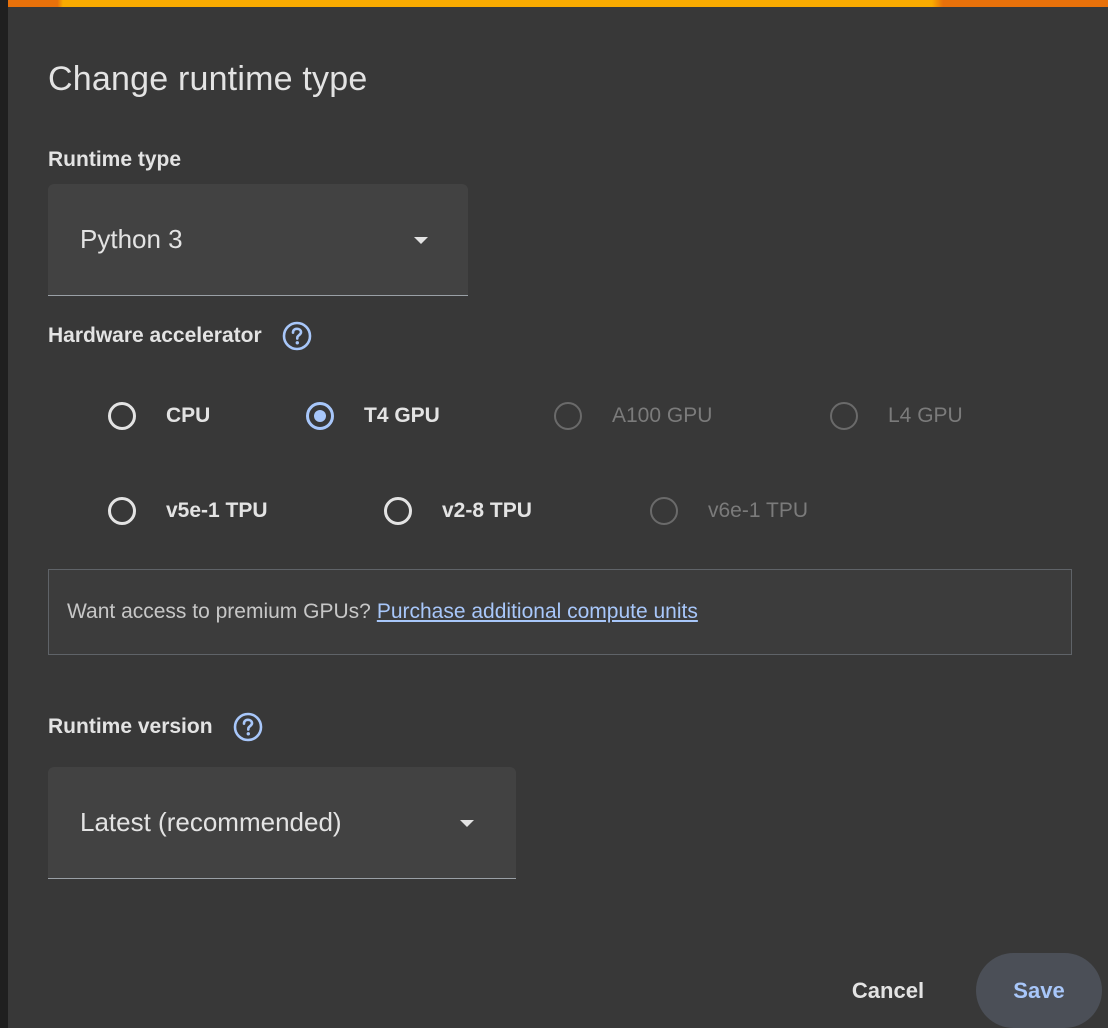 The width and height of the screenshot is (1108, 1028). Describe the element at coordinates (558, 3) in the screenshot. I see `accent-bar` at that location.